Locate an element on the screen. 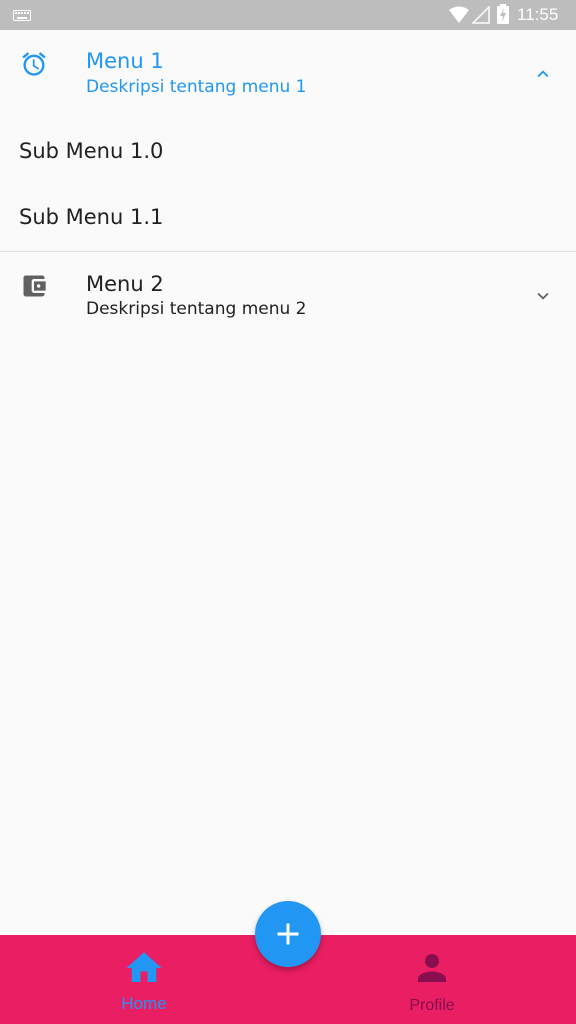 The width and height of the screenshot is (576, 1024). submenu-item: Sub Menu 1.0 is located at coordinates (288, 151).